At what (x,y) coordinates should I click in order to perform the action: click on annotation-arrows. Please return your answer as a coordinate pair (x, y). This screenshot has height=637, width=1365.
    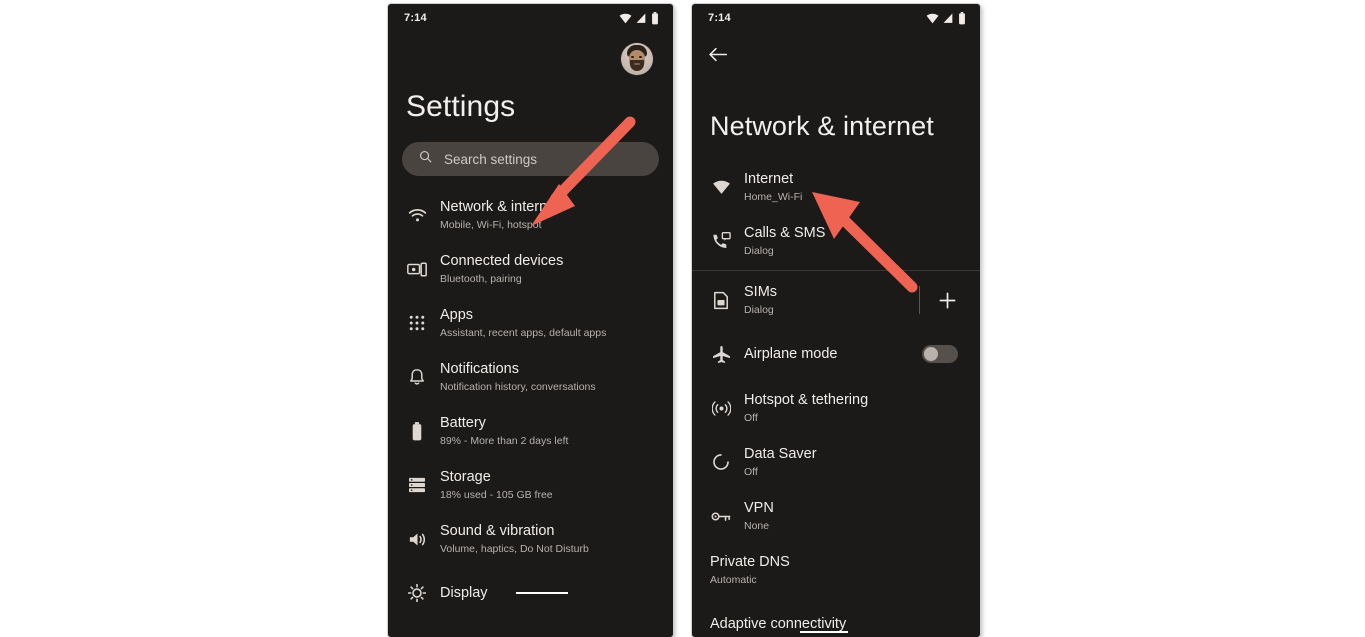
    Looking at the image, I should click on (724, 204).